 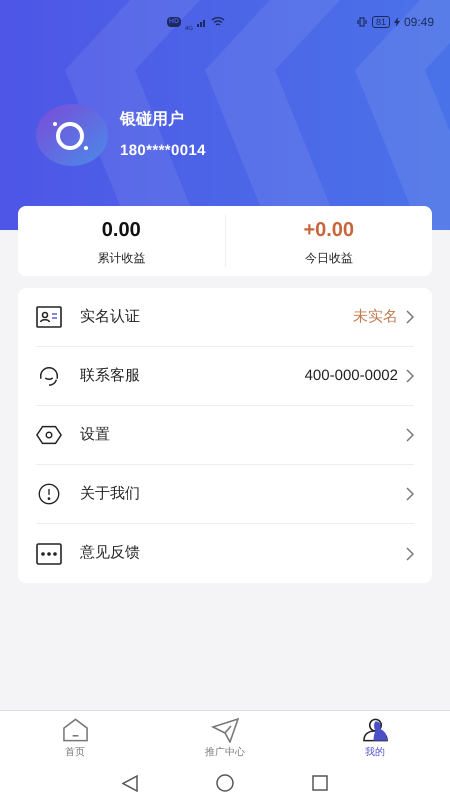 What do you see at coordinates (328, 230) in the screenshot?
I see `earnings-amount: +0.00` at bounding box center [328, 230].